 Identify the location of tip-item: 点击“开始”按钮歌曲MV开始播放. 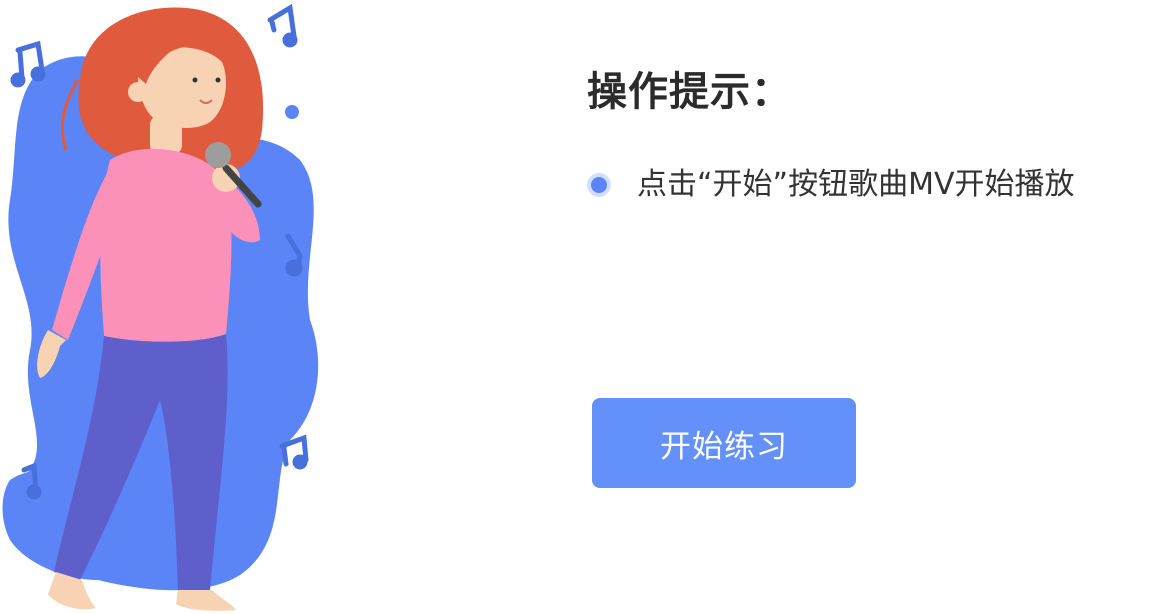
(831, 185).